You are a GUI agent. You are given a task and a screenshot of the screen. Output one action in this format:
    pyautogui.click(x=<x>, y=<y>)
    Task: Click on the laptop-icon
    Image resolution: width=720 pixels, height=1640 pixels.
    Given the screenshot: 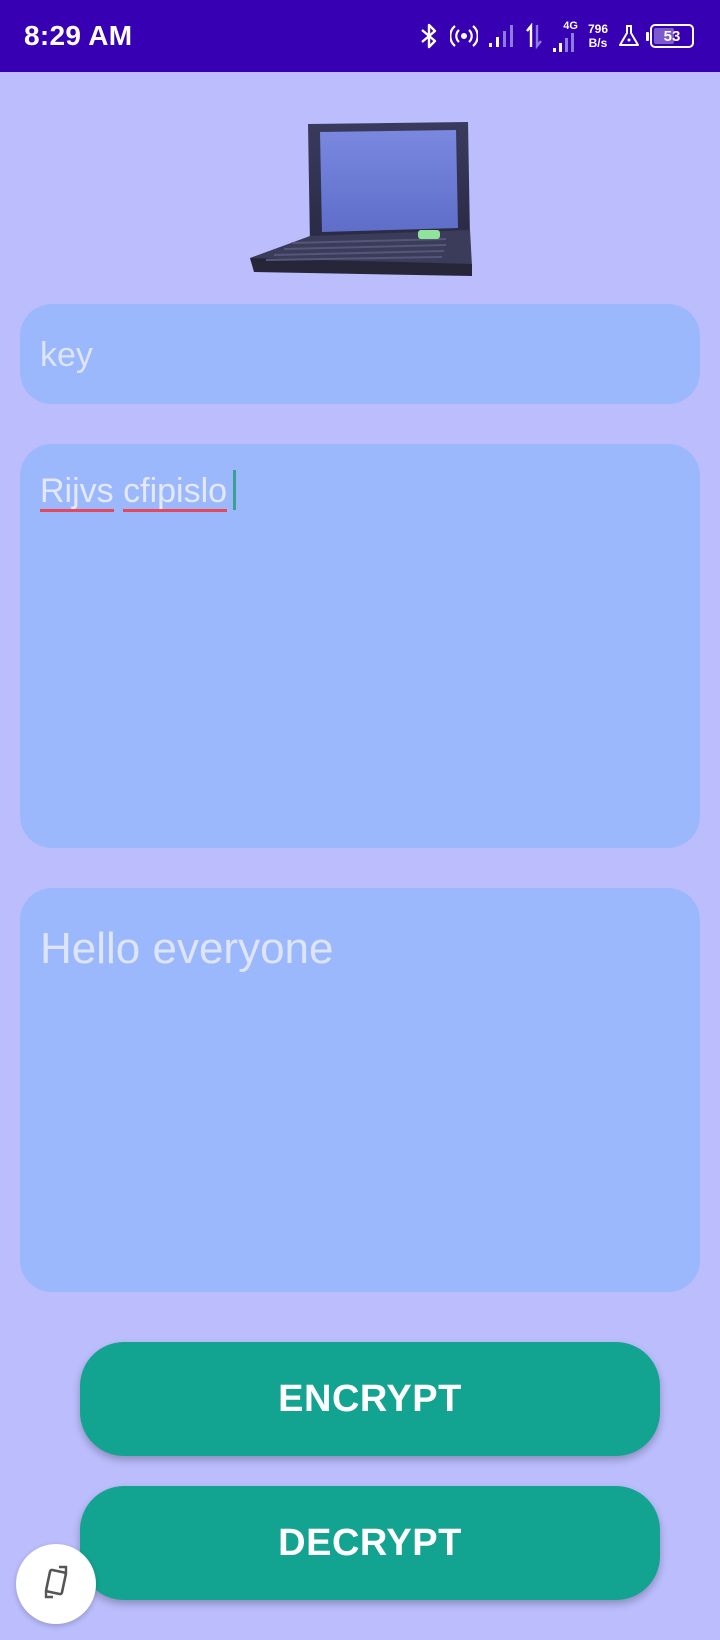 What is the action you would take?
    pyautogui.click(x=360, y=203)
    